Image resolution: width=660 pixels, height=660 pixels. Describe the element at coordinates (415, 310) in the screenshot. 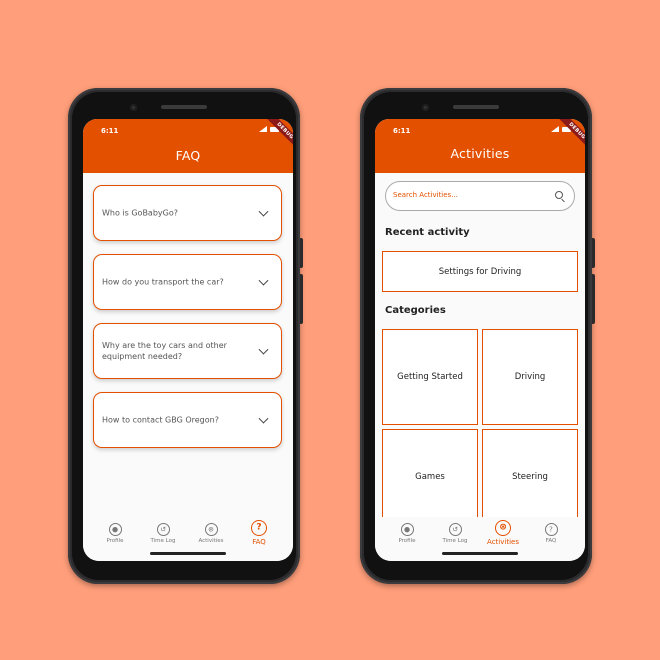

I see `categories-heading: Categories` at that location.